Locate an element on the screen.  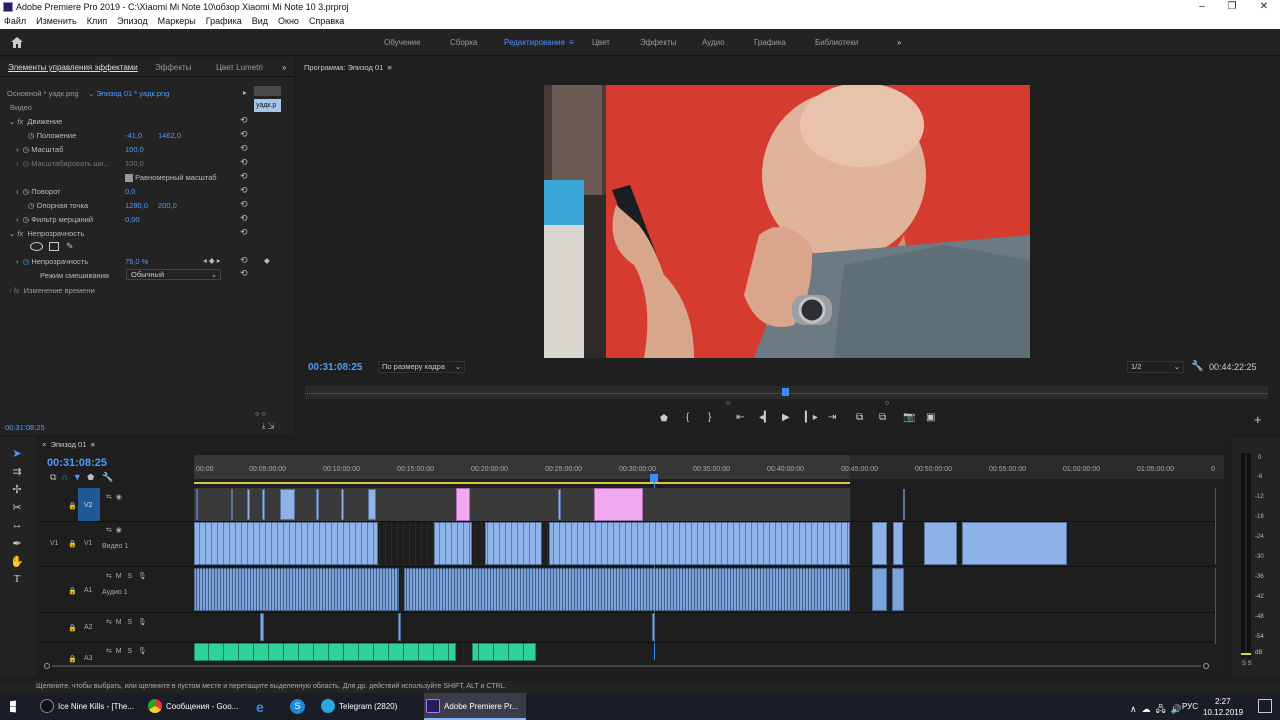
source-clip-label: Основной * уадк.png is located at coordinates (43, 93).